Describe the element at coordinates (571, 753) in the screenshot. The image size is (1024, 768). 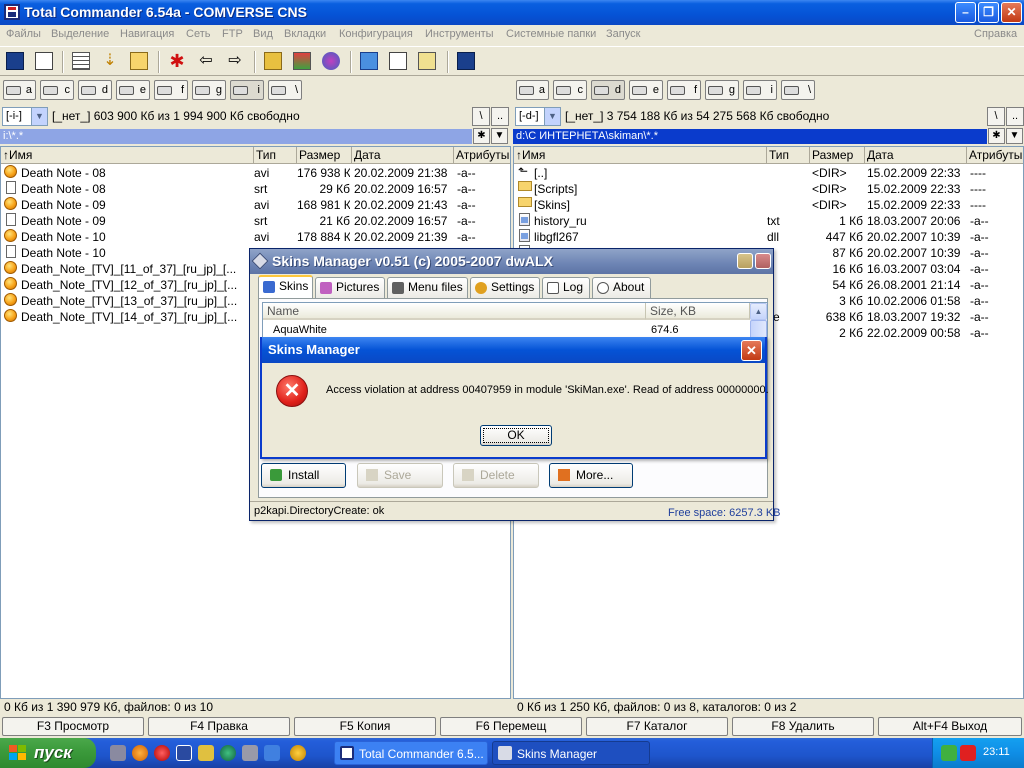
I see `taskbar-task-skins-manager: Skins Manager` at that location.